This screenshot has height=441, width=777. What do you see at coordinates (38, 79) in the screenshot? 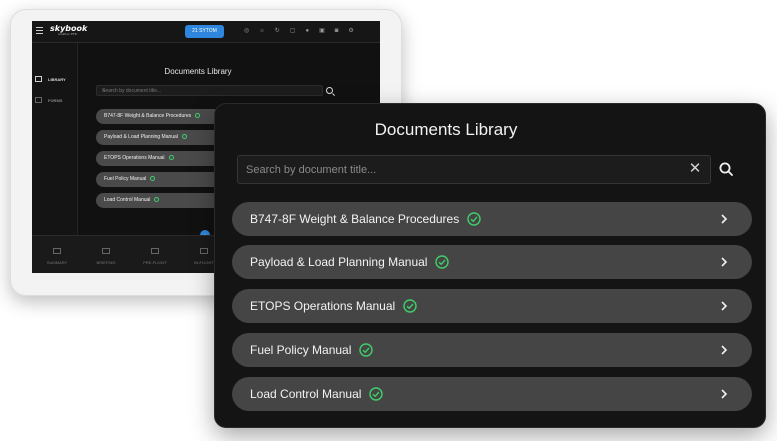
I see `library-icon` at bounding box center [38, 79].